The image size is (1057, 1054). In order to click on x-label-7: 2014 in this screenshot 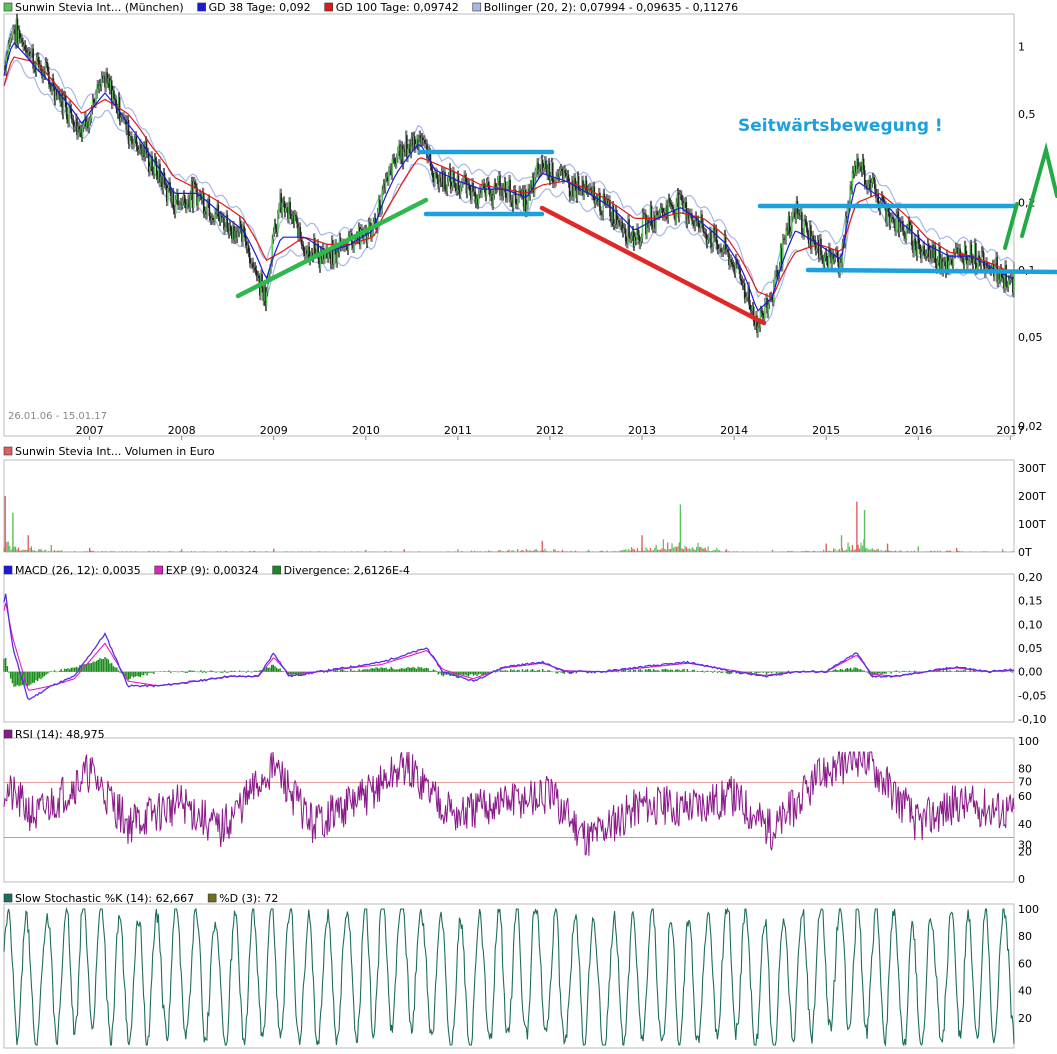, I will do `click(734, 430)`.